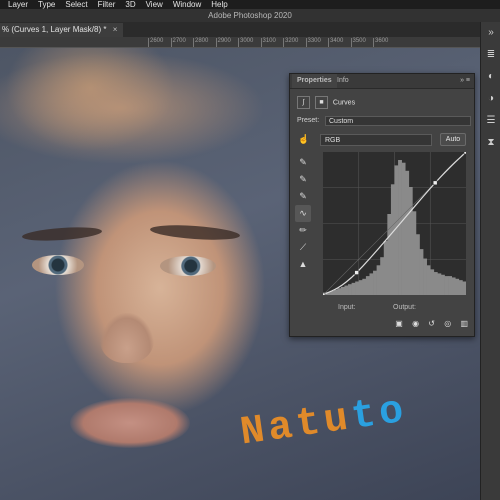  What do you see at coordinates (490, 77) in the screenshot?
I see `channels-icon: ◐` at bounding box center [490, 77].